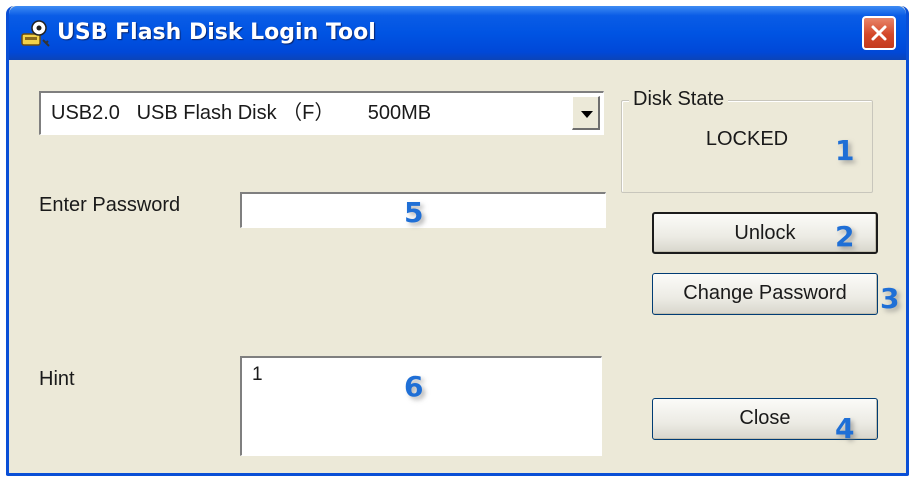 The image size is (915, 484). Describe the element at coordinates (414, 212) in the screenshot. I see `callout-marker-5: 5` at that location.